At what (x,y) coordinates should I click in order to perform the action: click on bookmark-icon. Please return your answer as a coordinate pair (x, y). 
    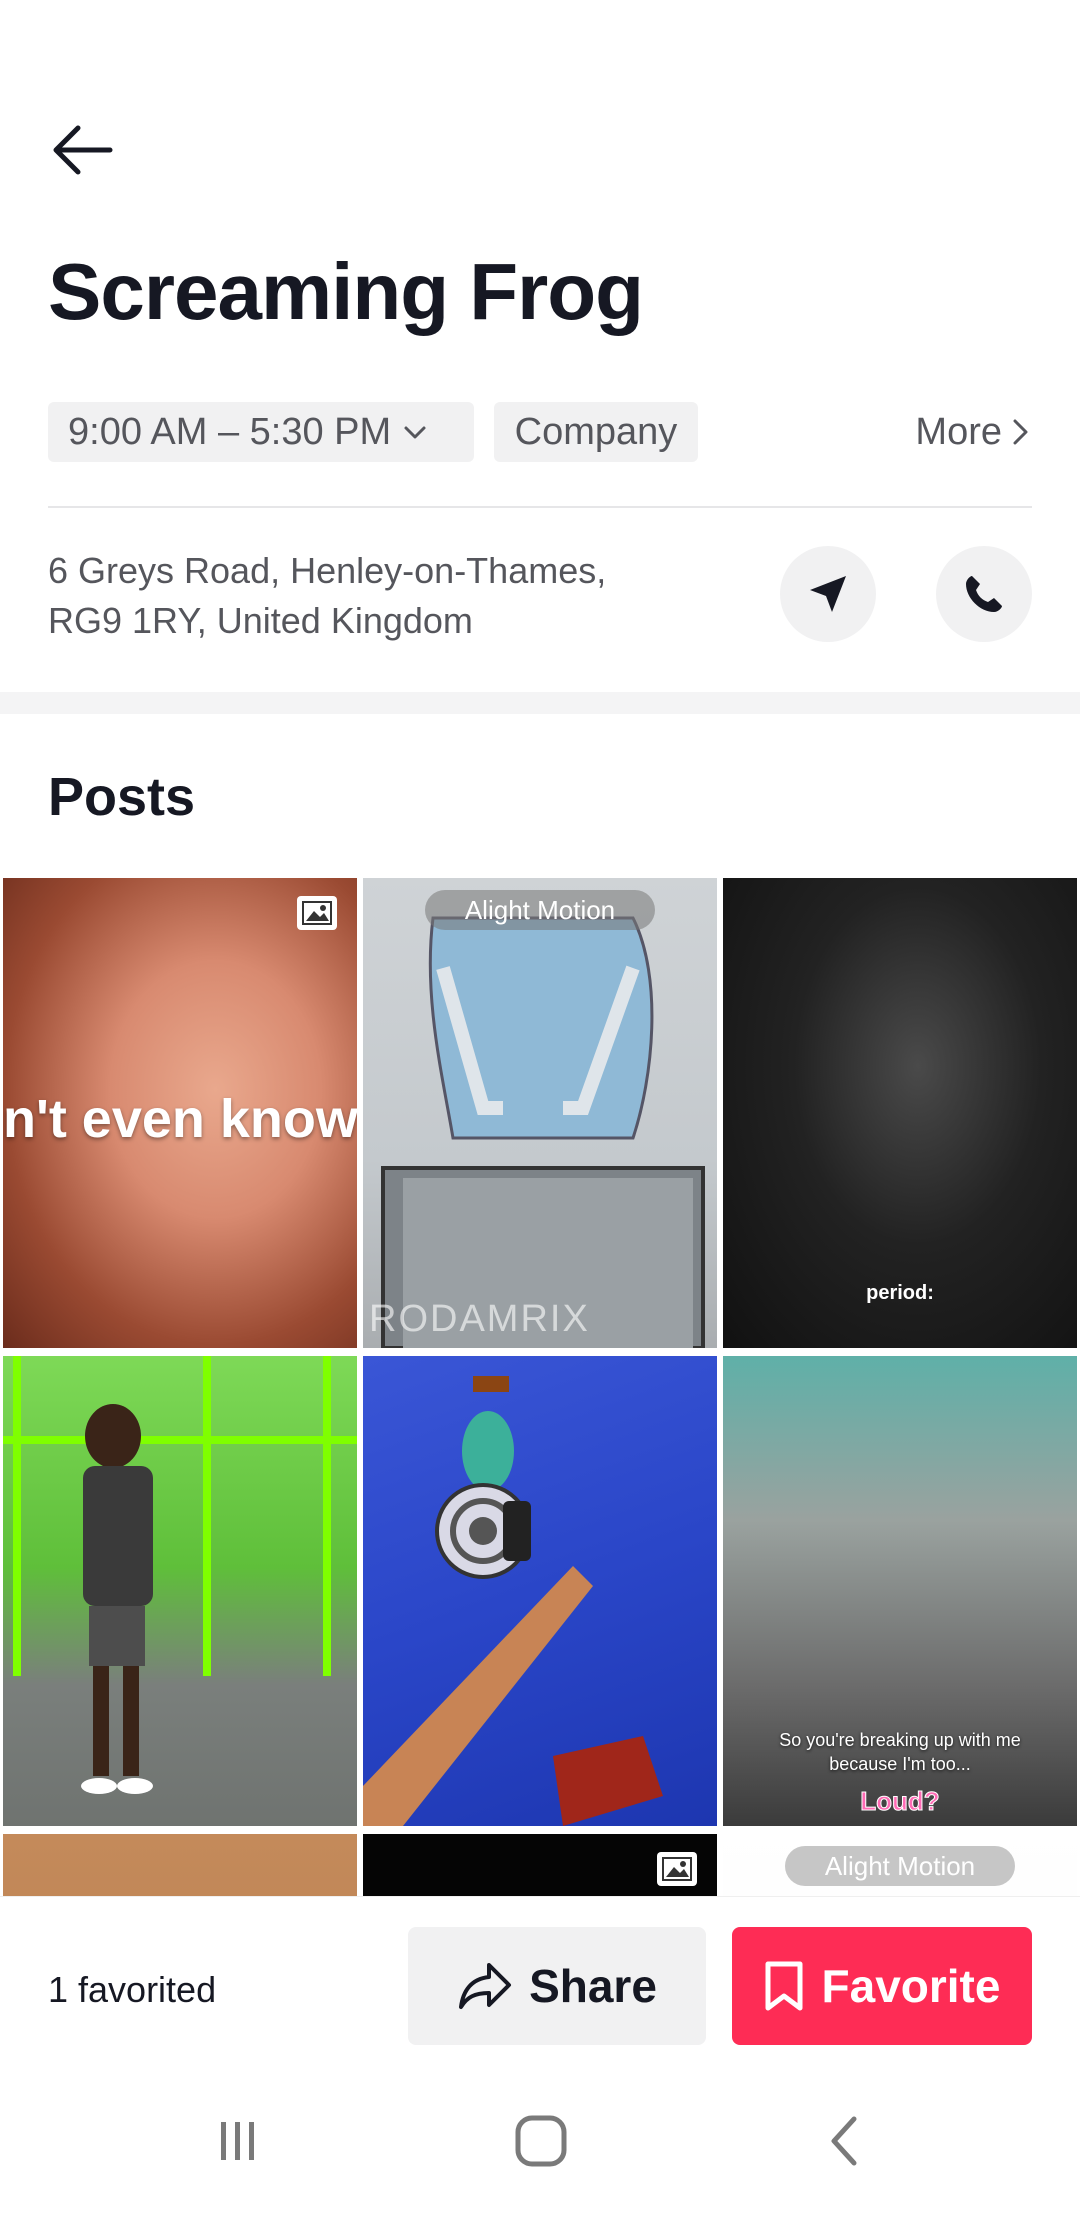
    Looking at the image, I should click on (784, 1986).